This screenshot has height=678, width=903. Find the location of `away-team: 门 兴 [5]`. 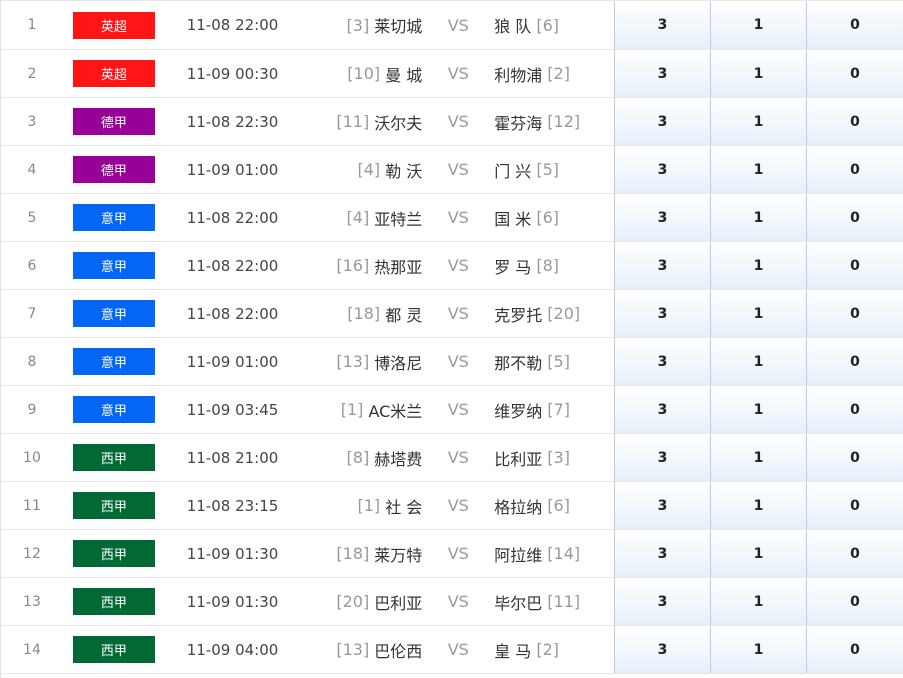

away-team: 门 兴 [5] is located at coordinates (554, 169).